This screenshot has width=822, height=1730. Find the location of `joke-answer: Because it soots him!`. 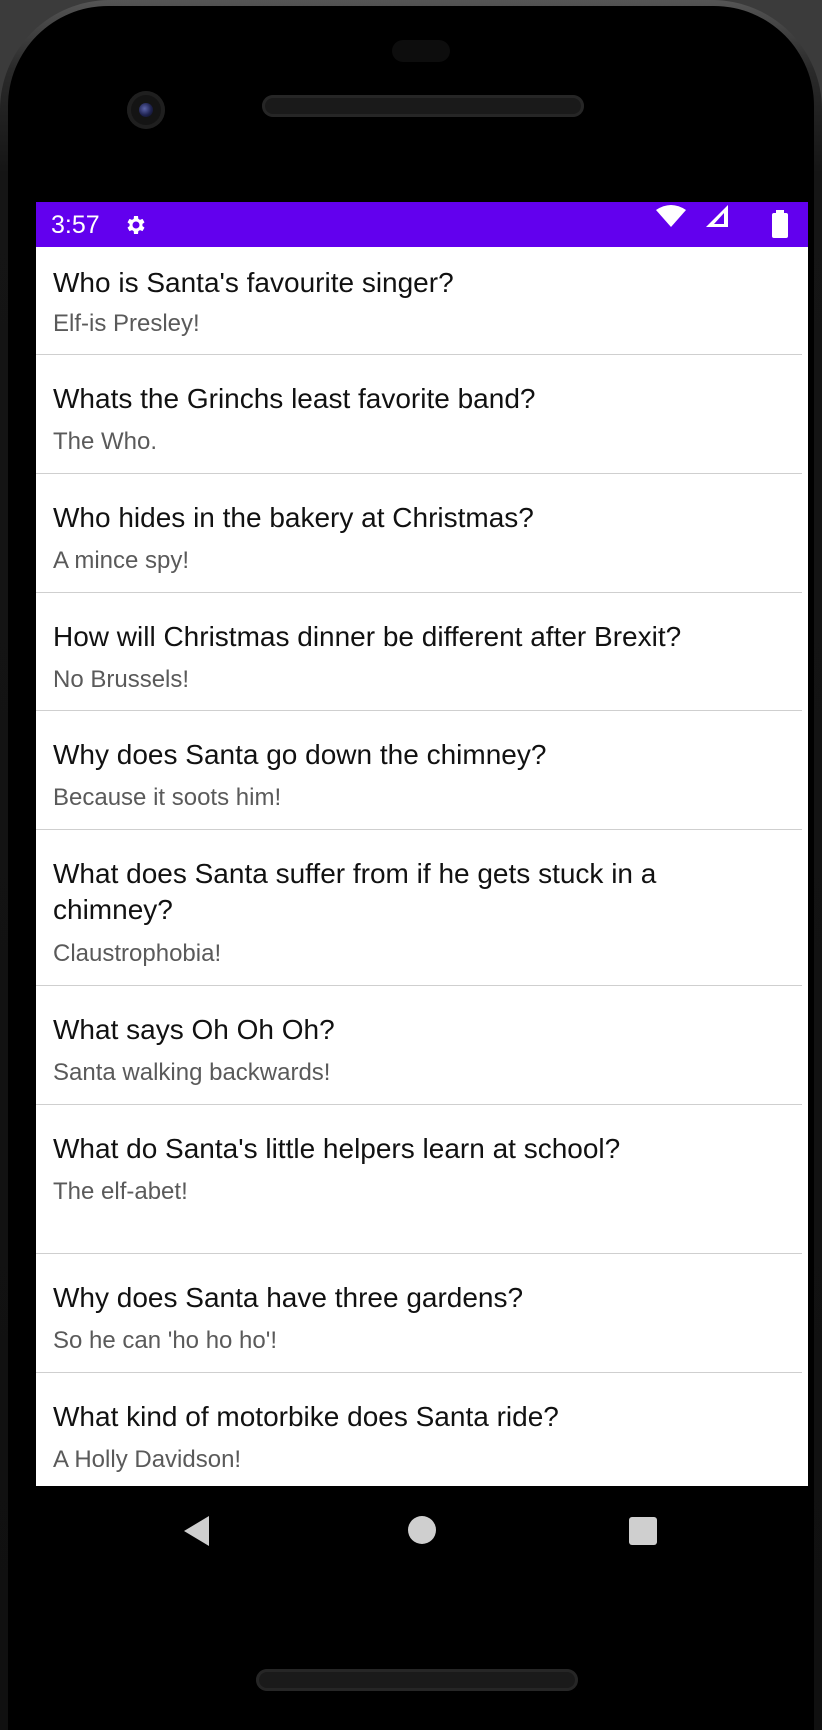

joke-answer: Because it soots him! is located at coordinates (167, 797).